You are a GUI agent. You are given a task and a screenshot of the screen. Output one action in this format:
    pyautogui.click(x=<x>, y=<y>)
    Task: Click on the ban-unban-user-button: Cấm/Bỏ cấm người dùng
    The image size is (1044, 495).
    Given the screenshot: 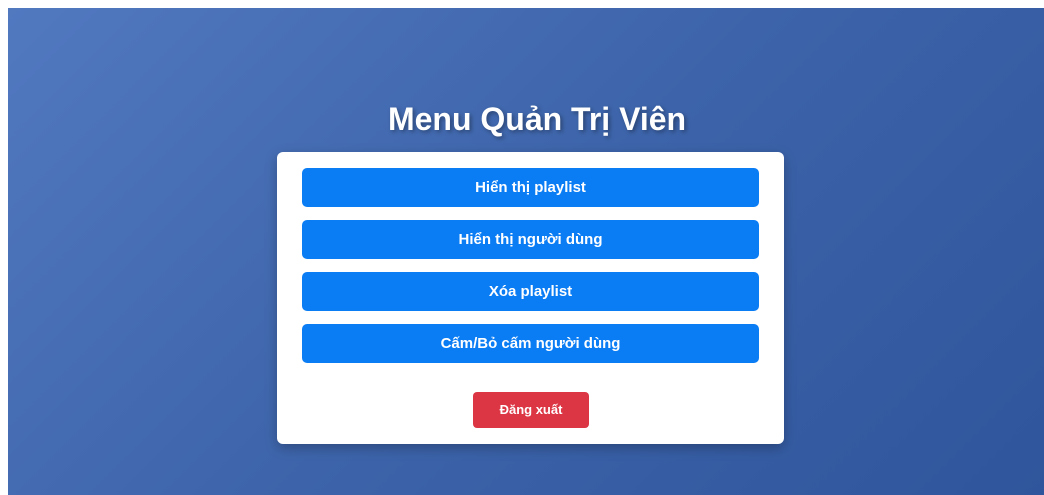 What is the action you would take?
    pyautogui.click(x=530, y=343)
    